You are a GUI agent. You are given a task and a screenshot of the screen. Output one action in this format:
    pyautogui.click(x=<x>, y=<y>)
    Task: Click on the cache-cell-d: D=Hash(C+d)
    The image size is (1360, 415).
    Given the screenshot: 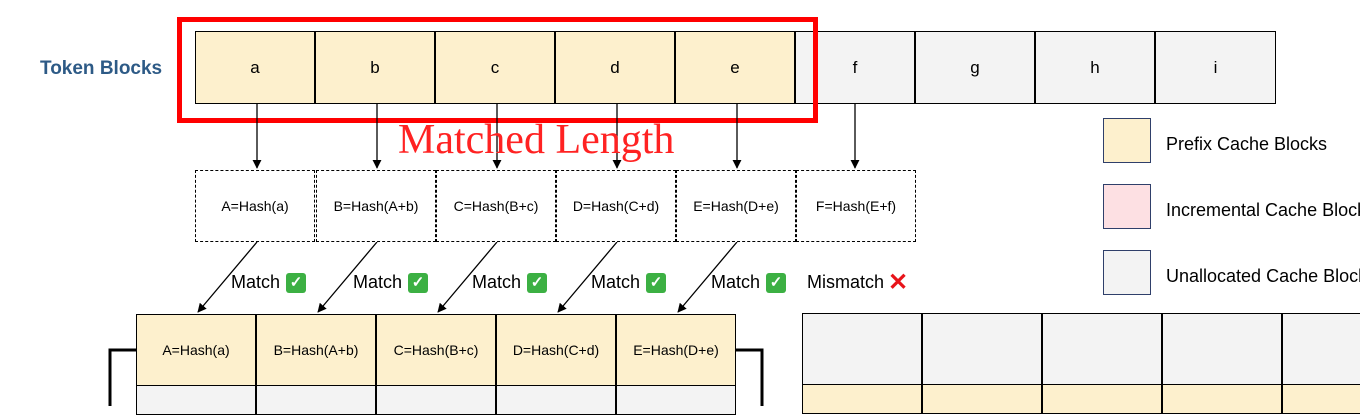 What is the action you would take?
    pyautogui.click(x=556, y=350)
    